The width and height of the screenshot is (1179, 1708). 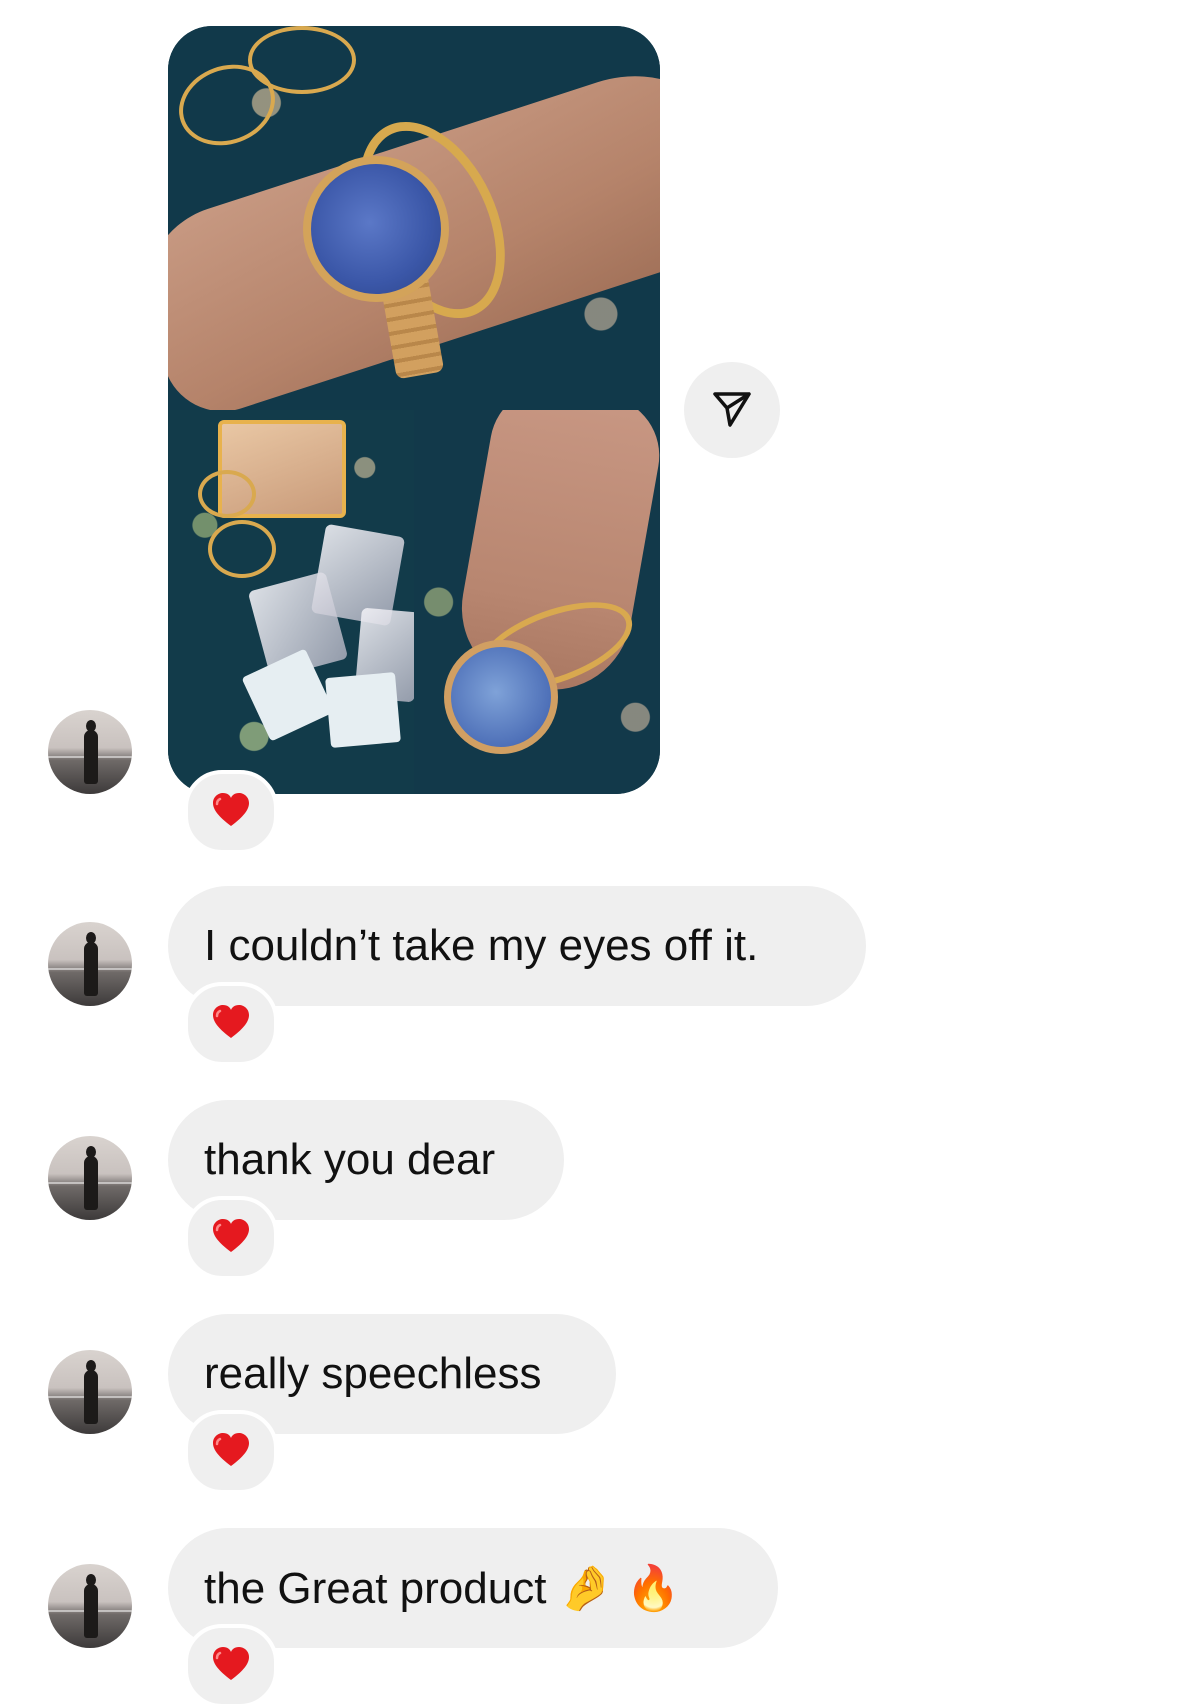 I want to click on message-bubble: I couldn’t take my eyes off it., so click(x=517, y=946).